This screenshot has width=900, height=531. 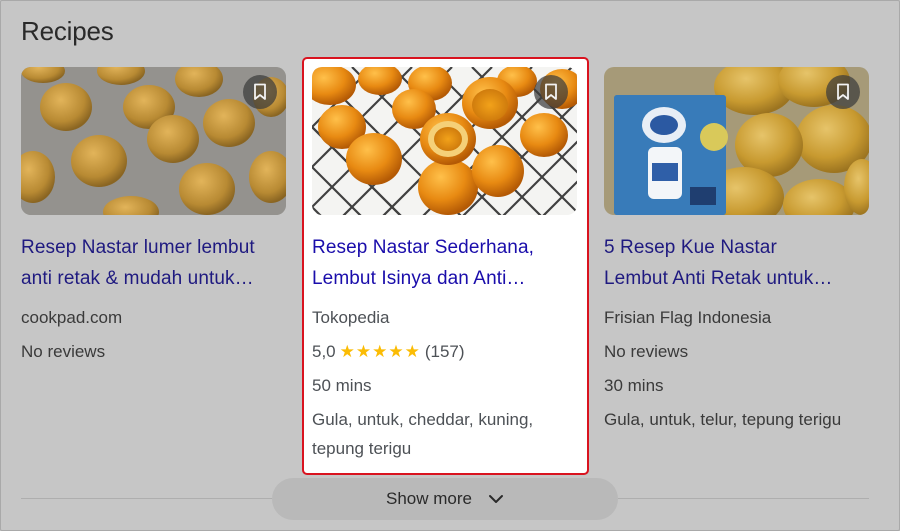 I want to click on ingredients-line: Gula, untuk, telur, tepung terigu, so click(x=723, y=419).